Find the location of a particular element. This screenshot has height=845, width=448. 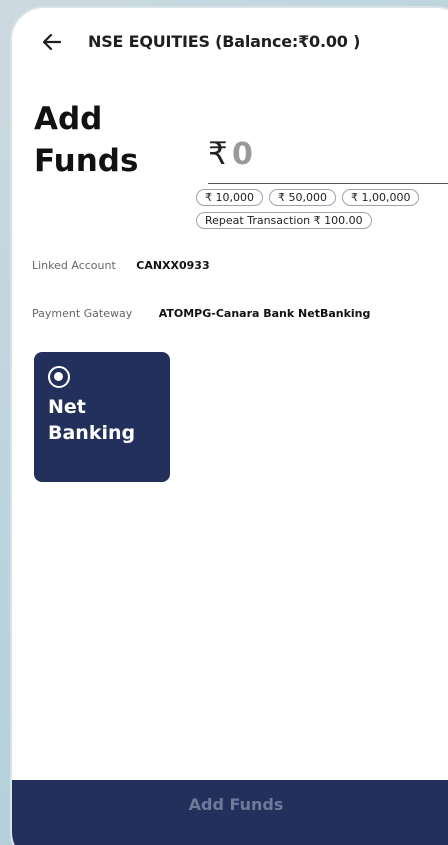

header: NSE EQUITIES (Balance:₹0.00 ) is located at coordinates (230, 43).